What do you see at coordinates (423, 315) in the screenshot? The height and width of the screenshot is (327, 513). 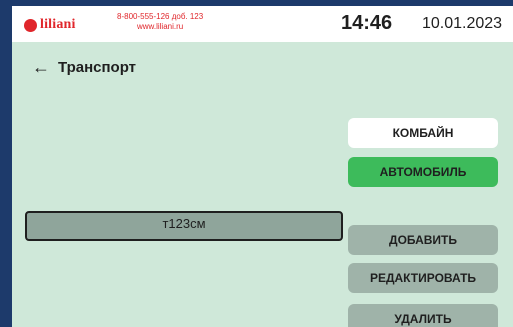 I see `delete-button: УДАЛИТЬ` at bounding box center [423, 315].